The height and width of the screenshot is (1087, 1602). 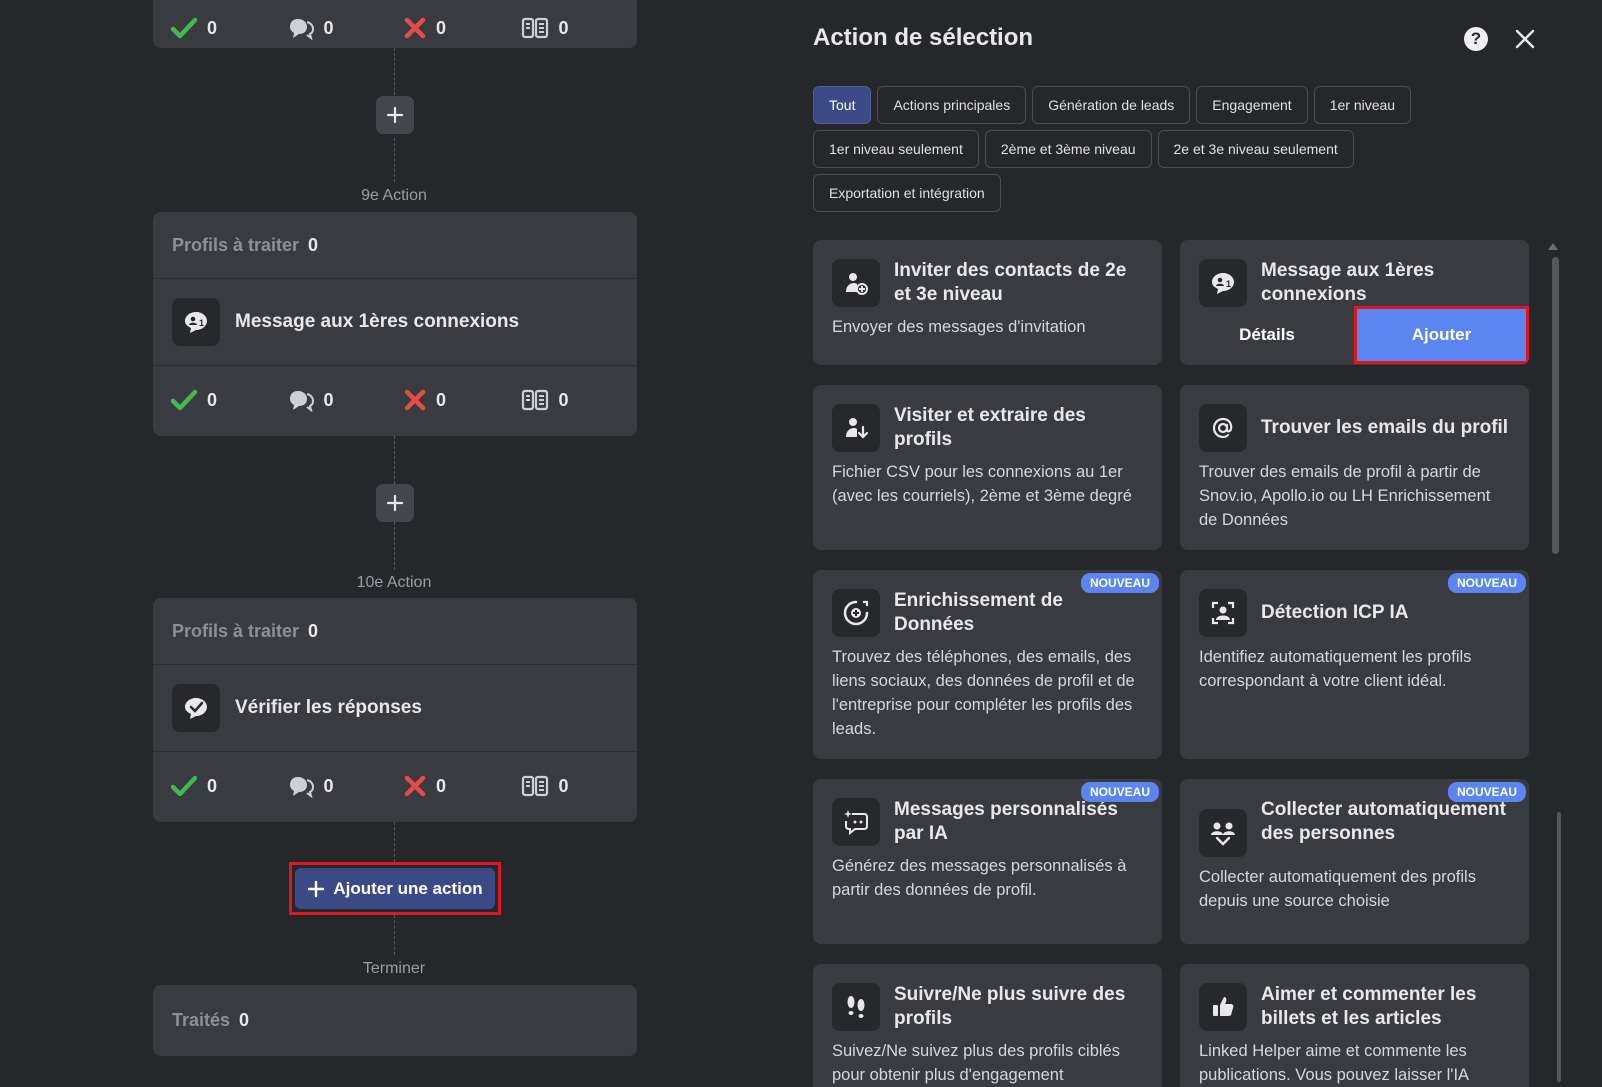 What do you see at coordinates (394, 968) in the screenshot?
I see `finish-label: Terminer` at bounding box center [394, 968].